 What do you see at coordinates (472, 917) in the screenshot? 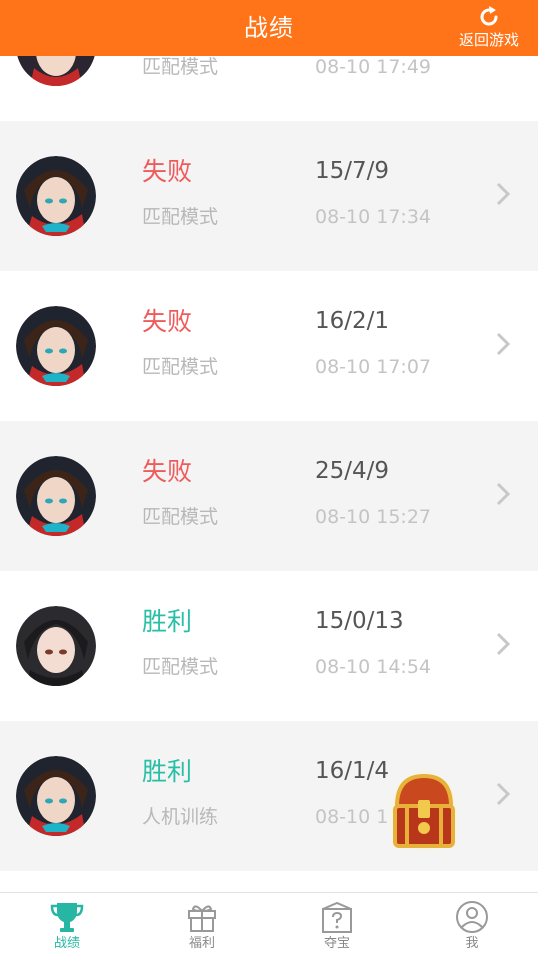
I see `user-icon` at bounding box center [472, 917].